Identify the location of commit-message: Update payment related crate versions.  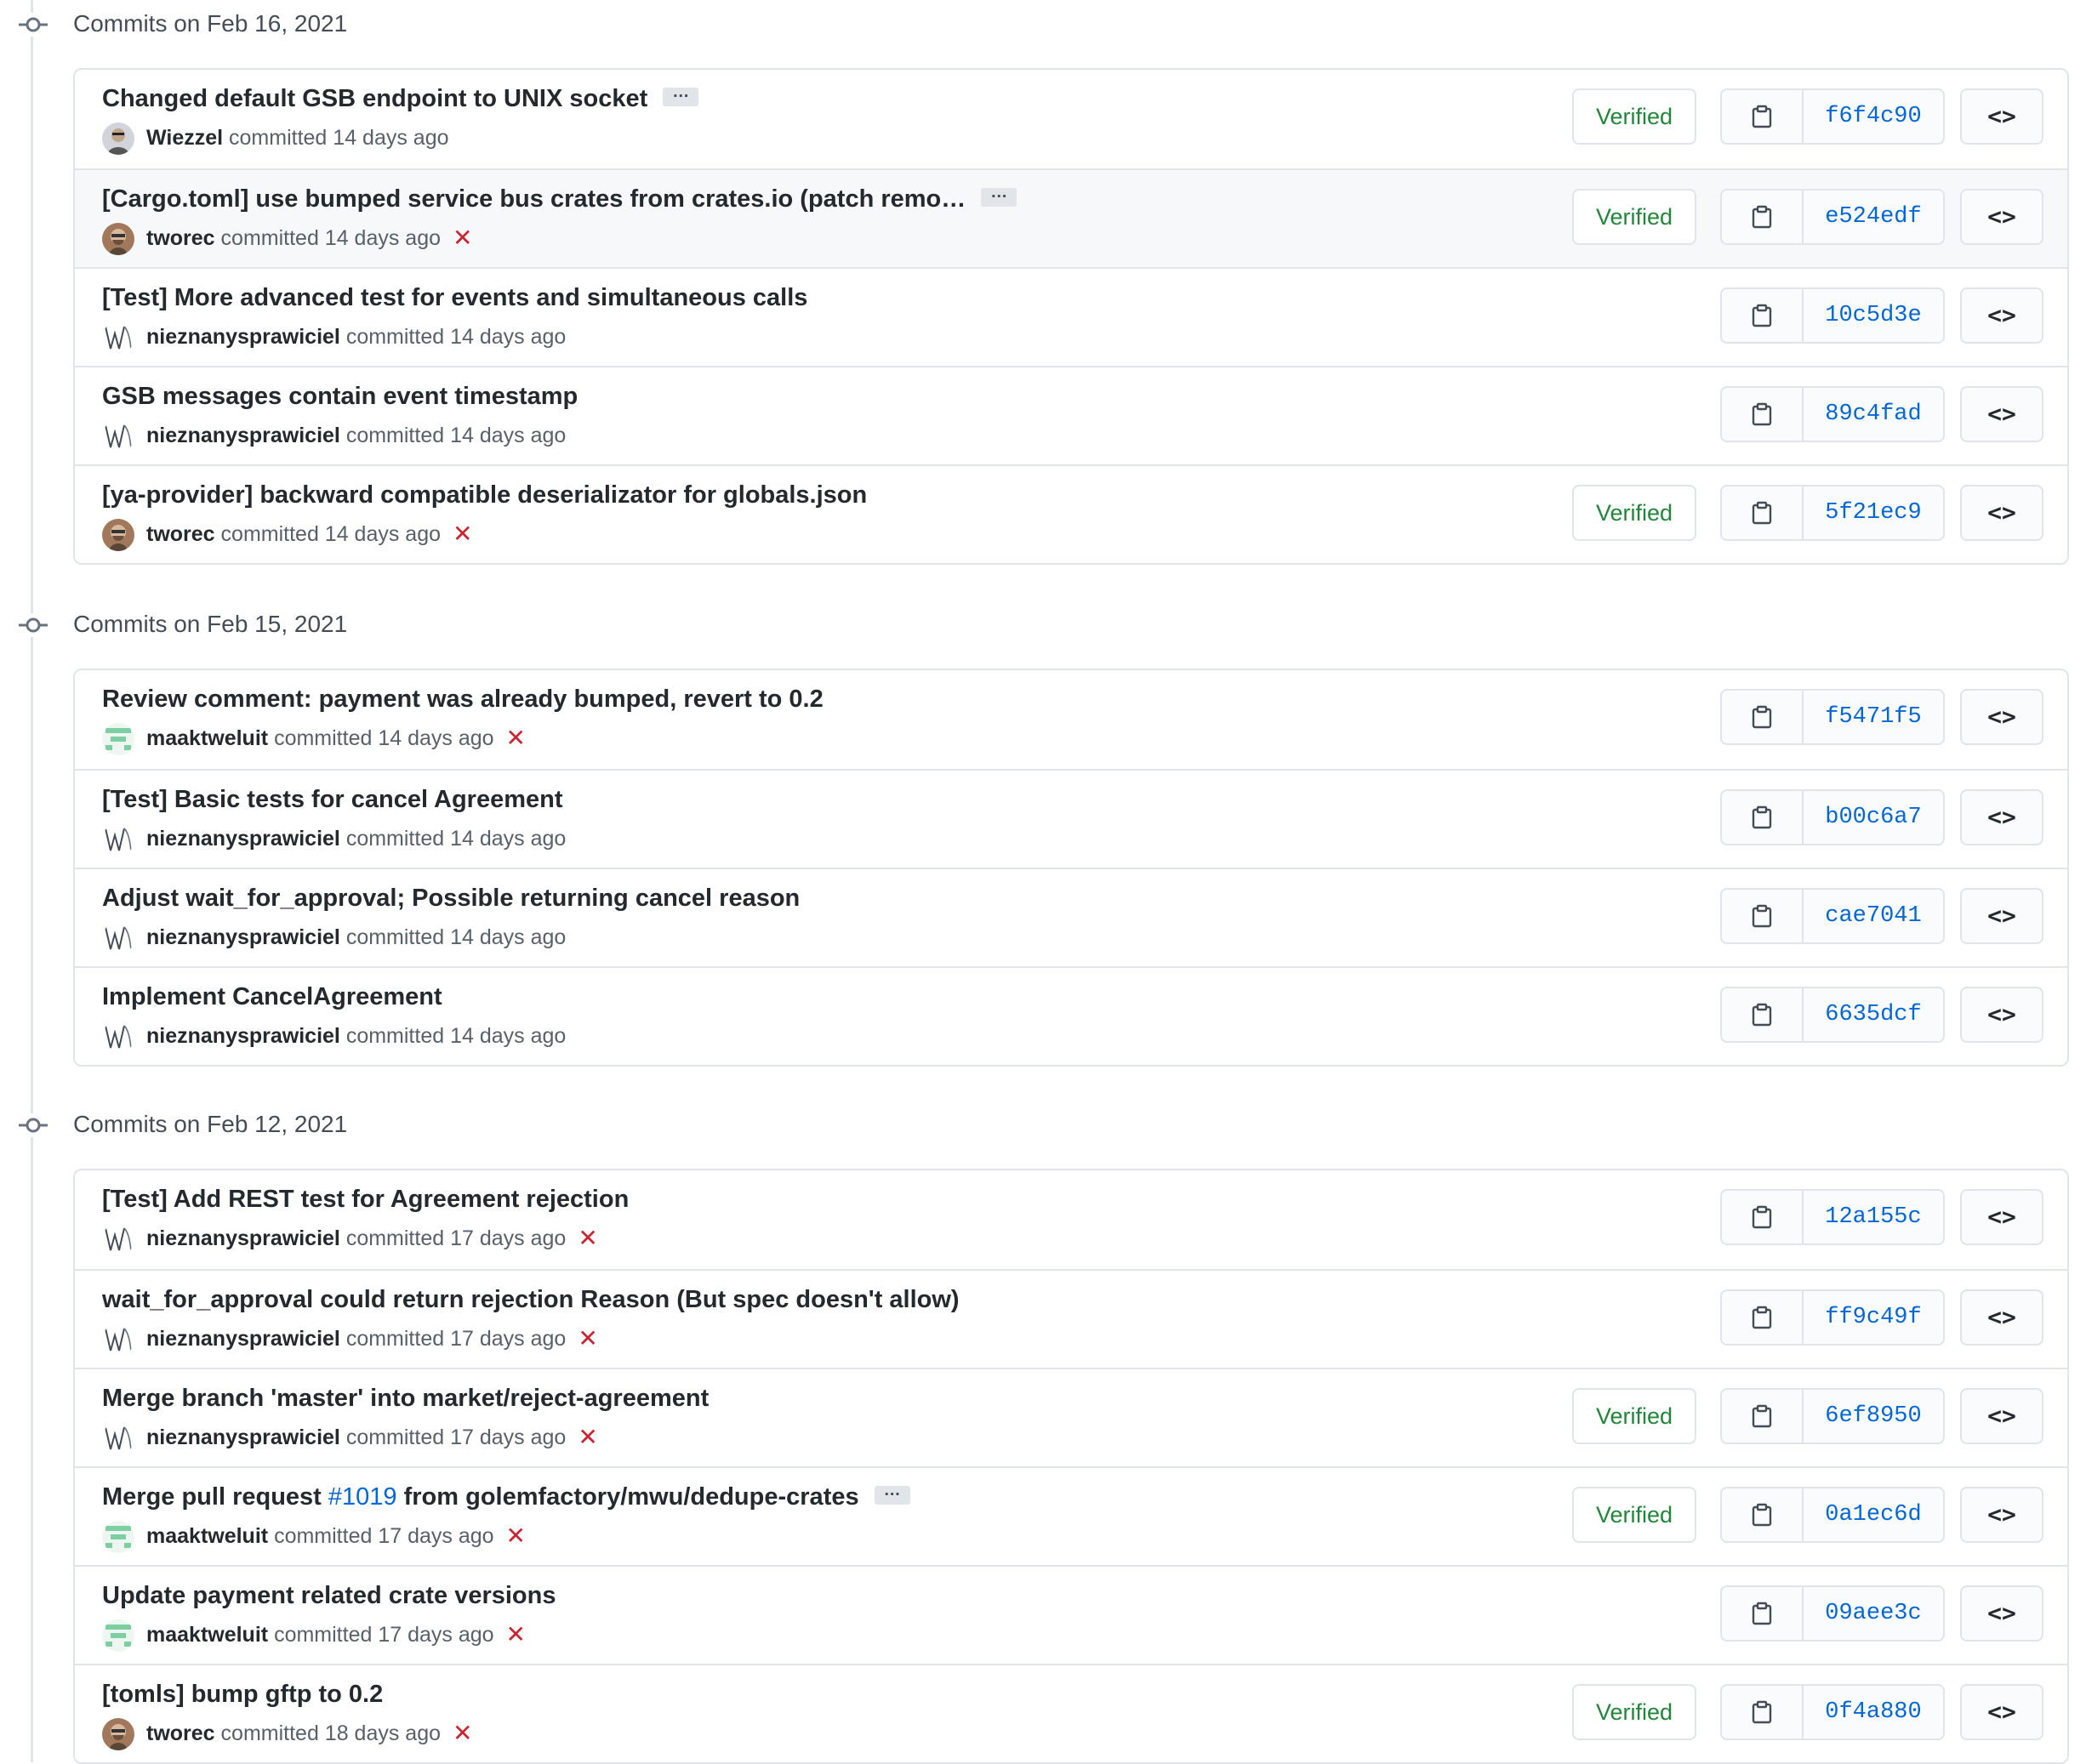
(329, 1595).